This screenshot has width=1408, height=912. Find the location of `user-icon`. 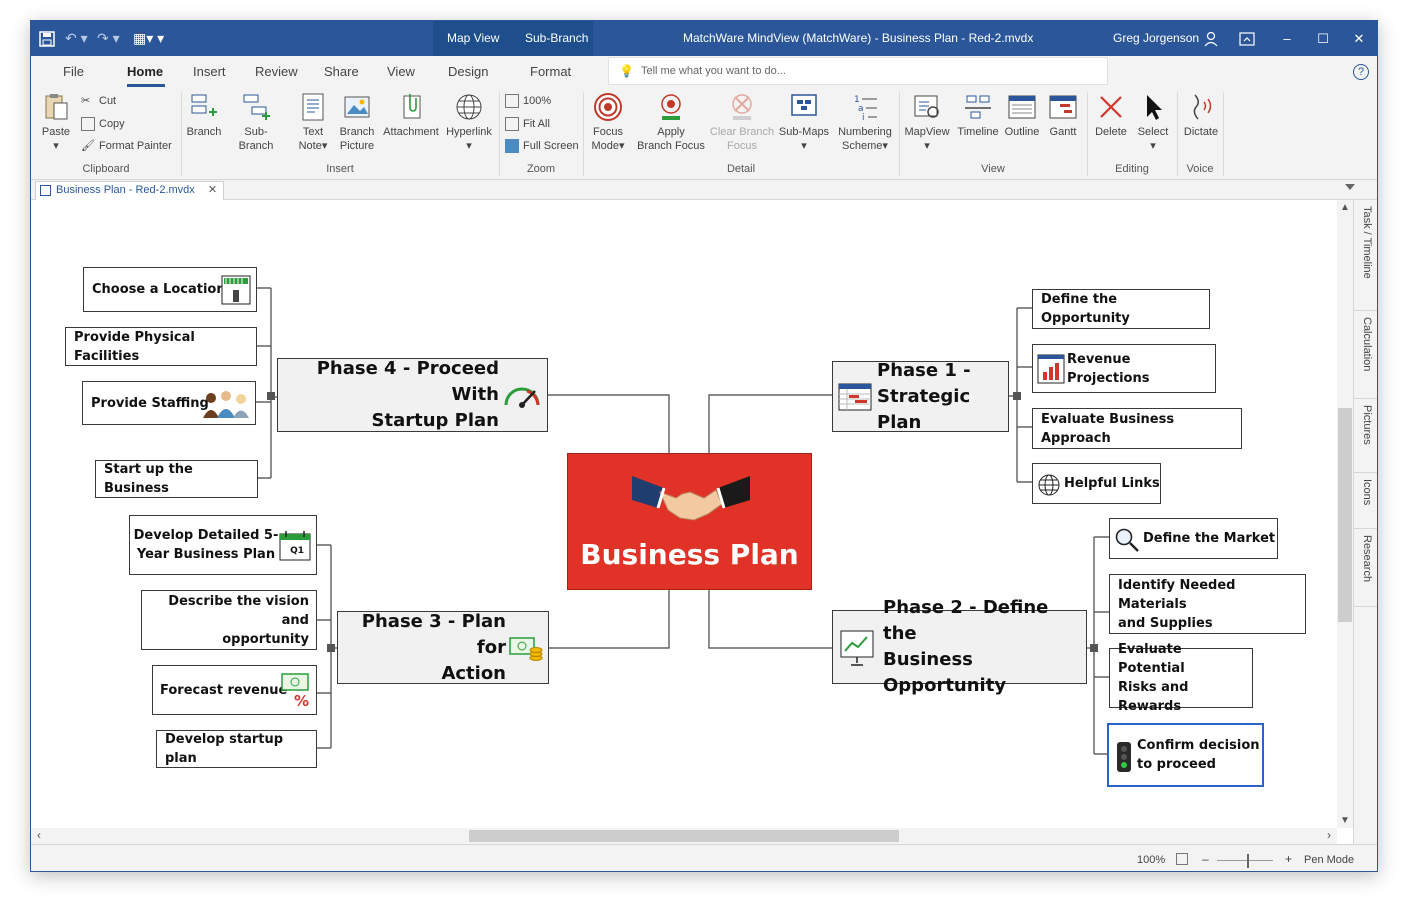

user-icon is located at coordinates (1211, 38).